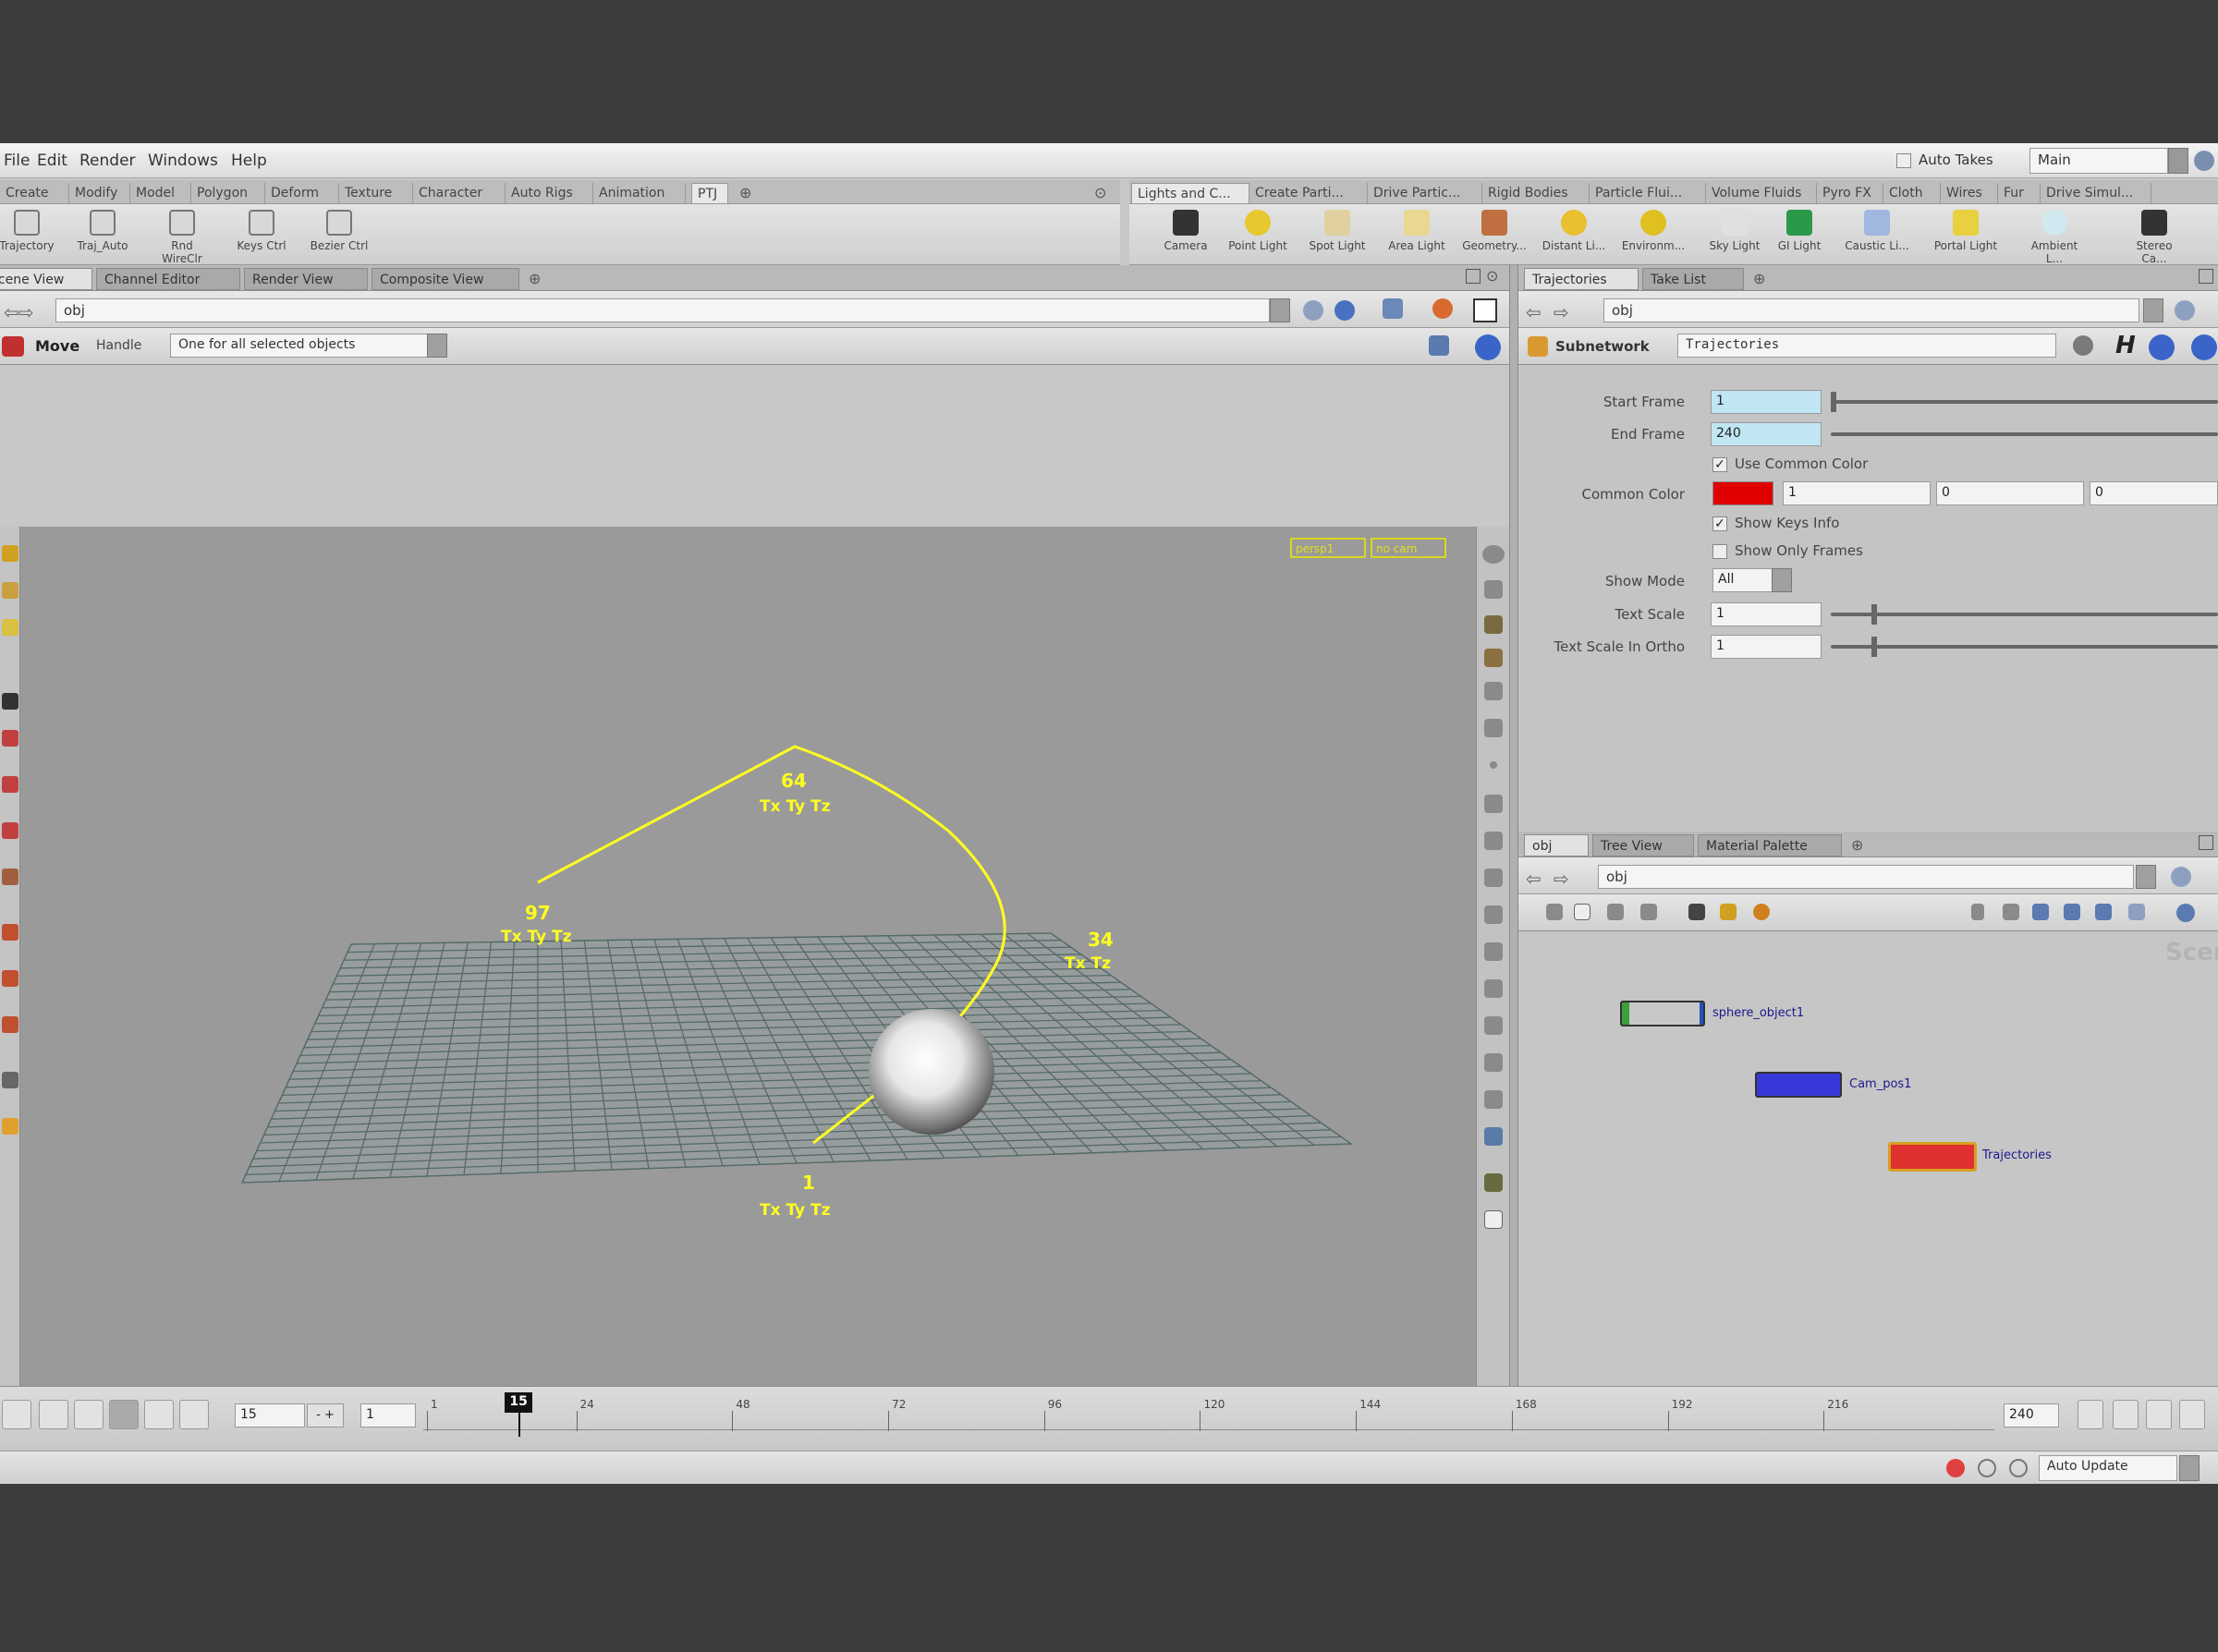 This screenshot has height=1652, width=2218. Describe the element at coordinates (1742, 493) in the screenshot. I see `common-color-swatch` at that location.